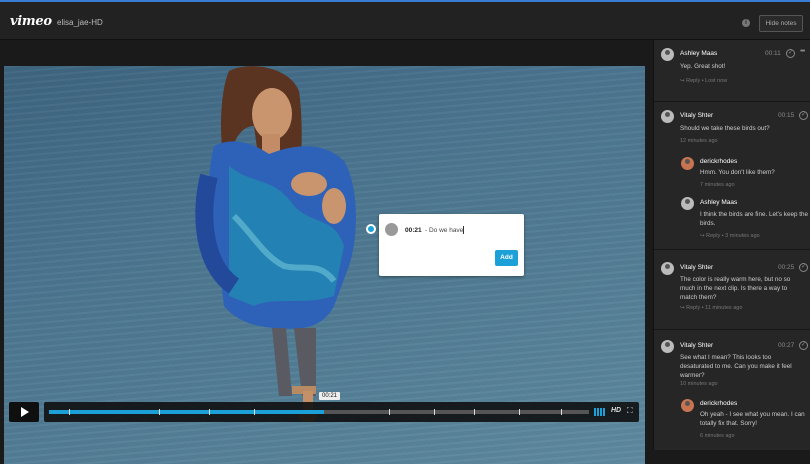 This screenshot has height=464, width=810. What do you see at coordinates (725, 128) in the screenshot?
I see `comment-text: Should we take these birds out?` at bounding box center [725, 128].